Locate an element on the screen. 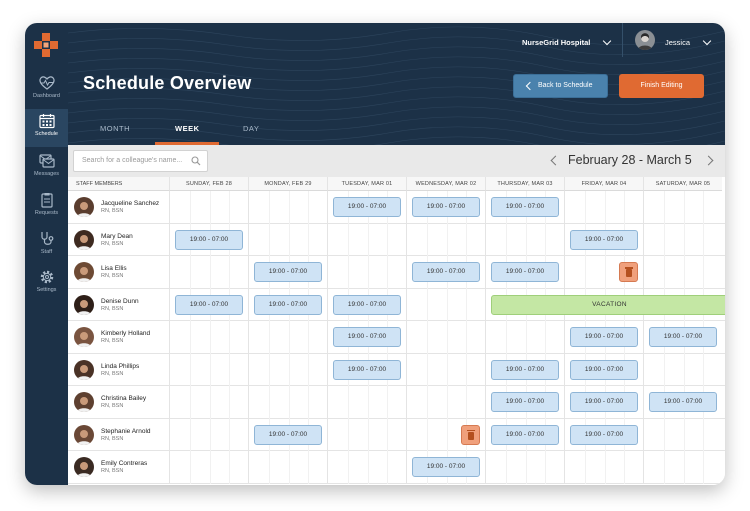 The width and height of the screenshot is (750, 511). staff-member: Denise Dunn RN, BSN is located at coordinates (118, 305).